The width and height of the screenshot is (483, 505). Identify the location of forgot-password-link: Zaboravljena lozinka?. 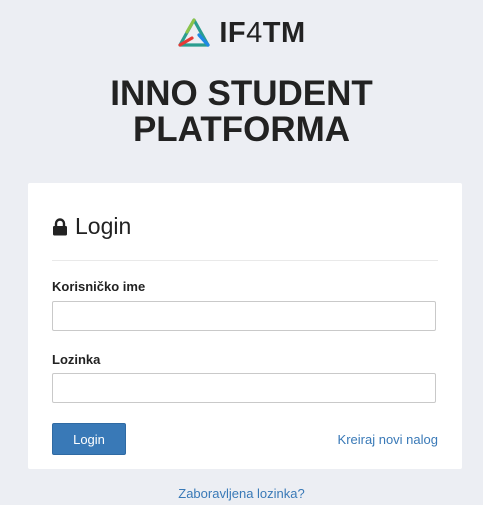
(241, 493).